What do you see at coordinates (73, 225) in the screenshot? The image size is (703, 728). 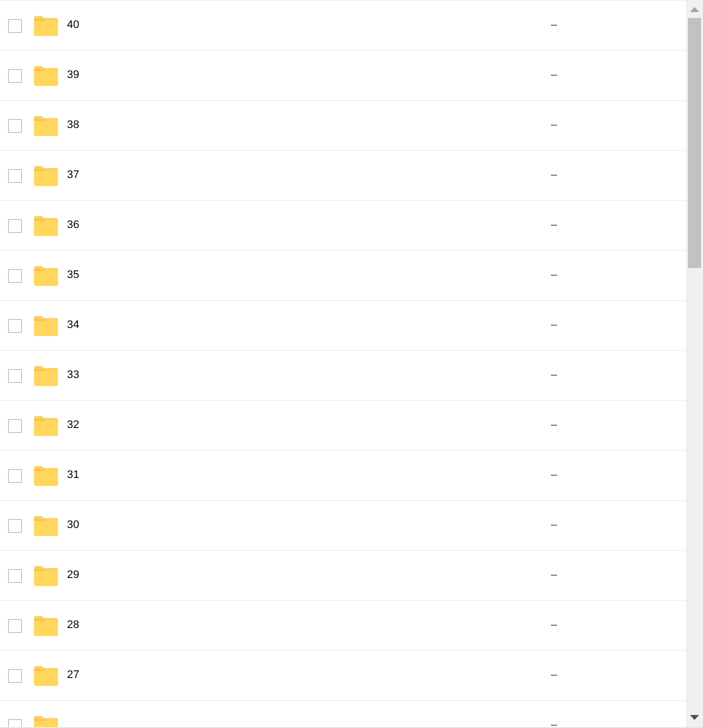 I see `folder-name: 36` at bounding box center [73, 225].